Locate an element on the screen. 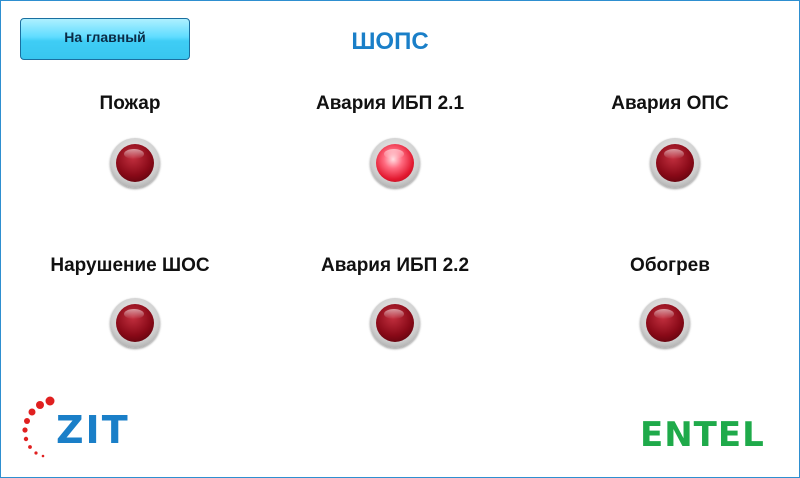 The height and width of the screenshot is (478, 800). indicator-label-ups-2-1: Авария ИБП 2.1 is located at coordinates (390, 103).